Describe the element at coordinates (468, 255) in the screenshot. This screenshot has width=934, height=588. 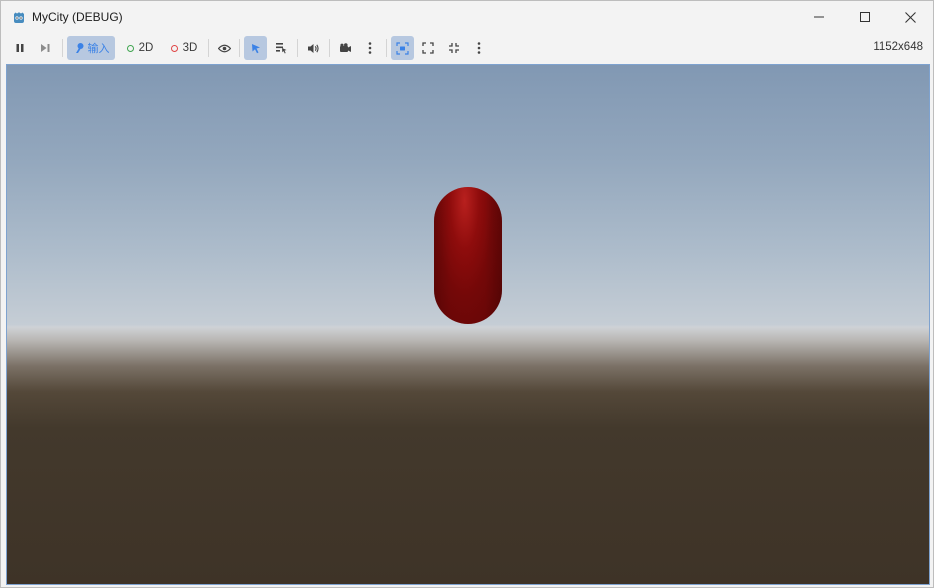
I see `red-capsule` at that location.